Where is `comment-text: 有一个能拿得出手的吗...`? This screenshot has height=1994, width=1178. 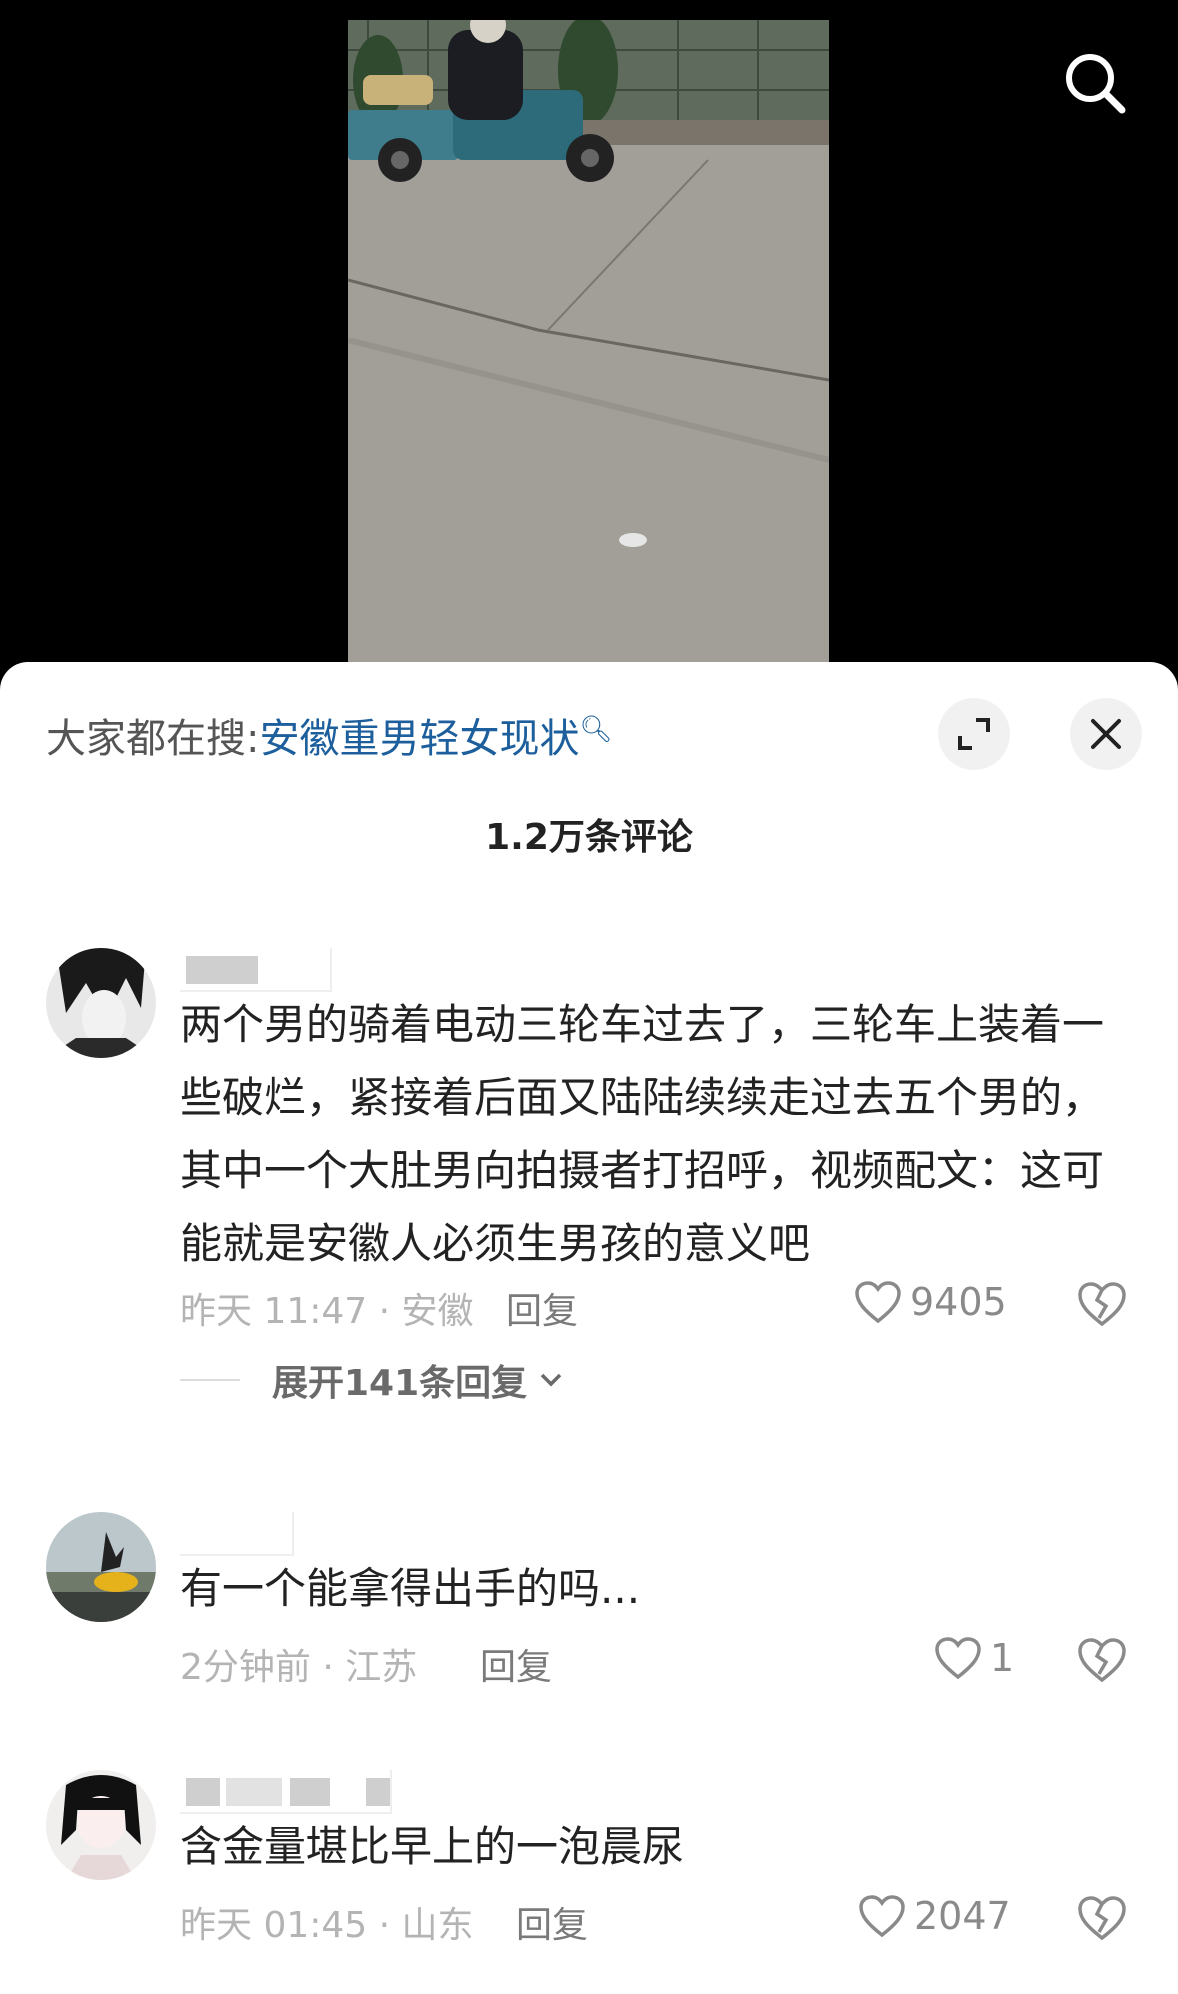 comment-text: 有一个能拿得出手的吗... is located at coordinates (410, 1588).